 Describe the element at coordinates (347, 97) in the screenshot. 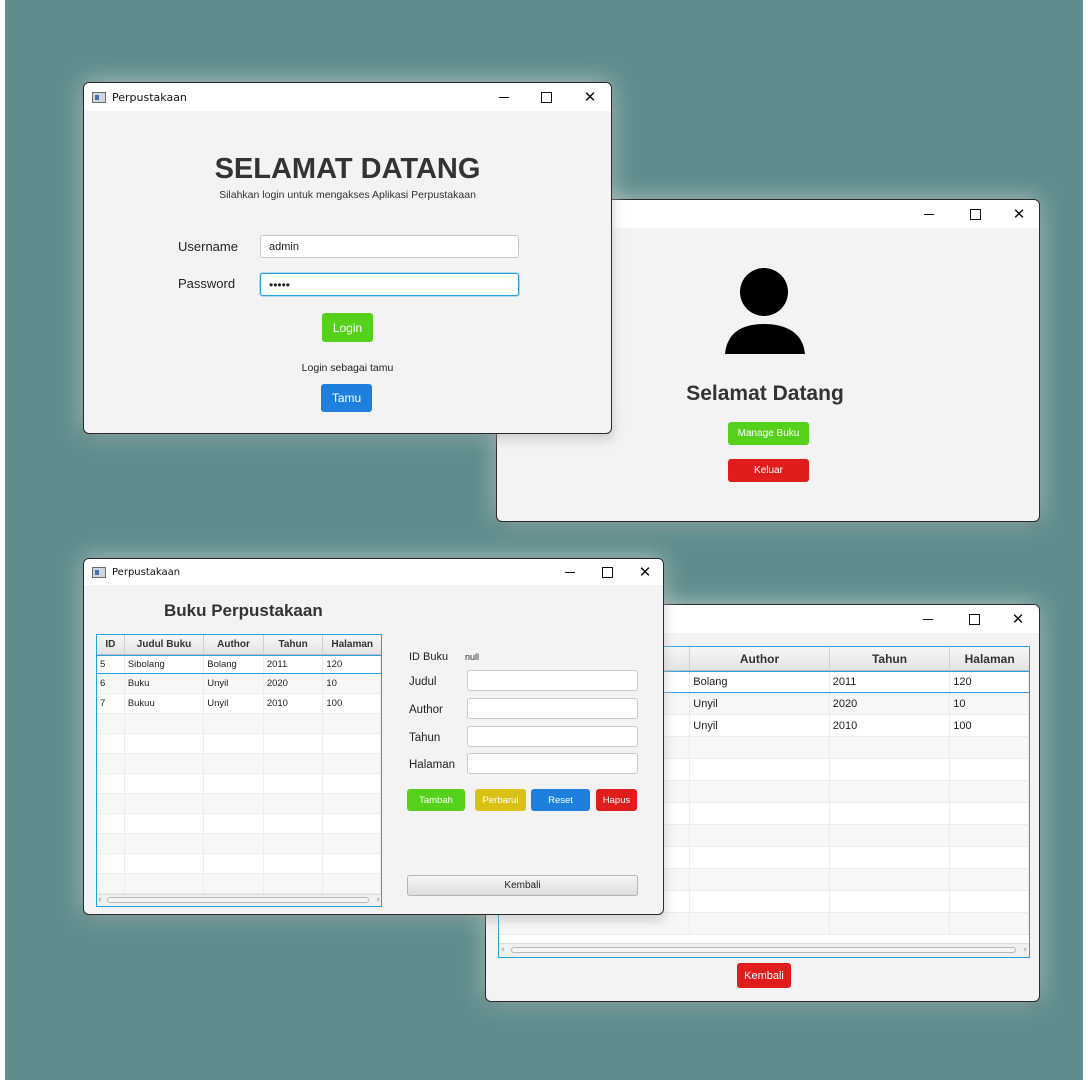

I see `login-titlebar: Perpustakaan ✕` at that location.